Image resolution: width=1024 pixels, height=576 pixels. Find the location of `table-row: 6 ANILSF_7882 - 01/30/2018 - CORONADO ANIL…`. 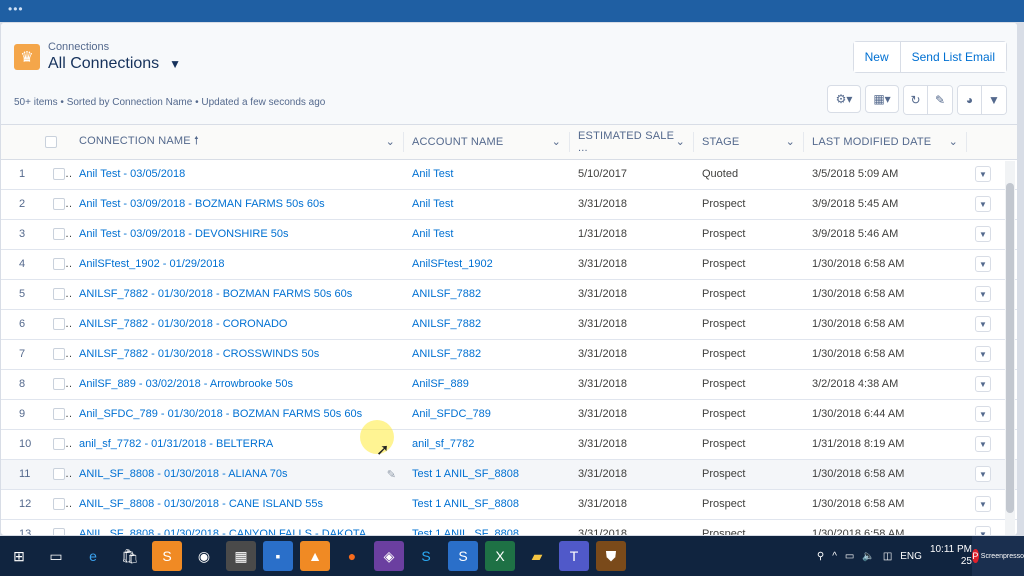

table-row: 6 ANILSF_7882 - 01/30/2018 - CORONADO ANIL… is located at coordinates (509, 324).